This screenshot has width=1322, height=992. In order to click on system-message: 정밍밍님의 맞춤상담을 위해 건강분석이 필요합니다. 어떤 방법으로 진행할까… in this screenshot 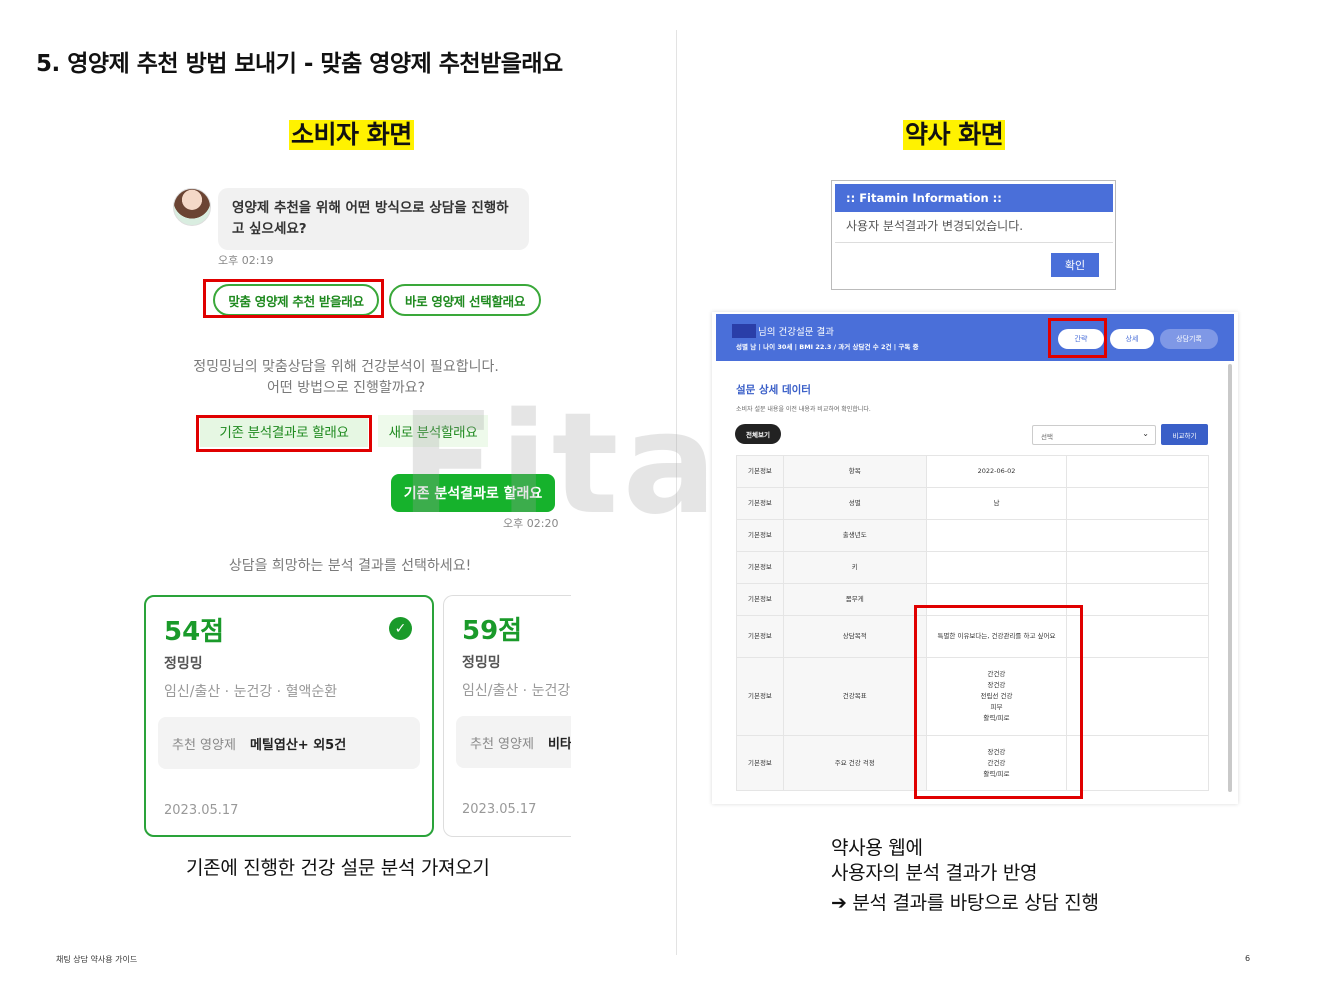, I will do `click(346, 377)`.